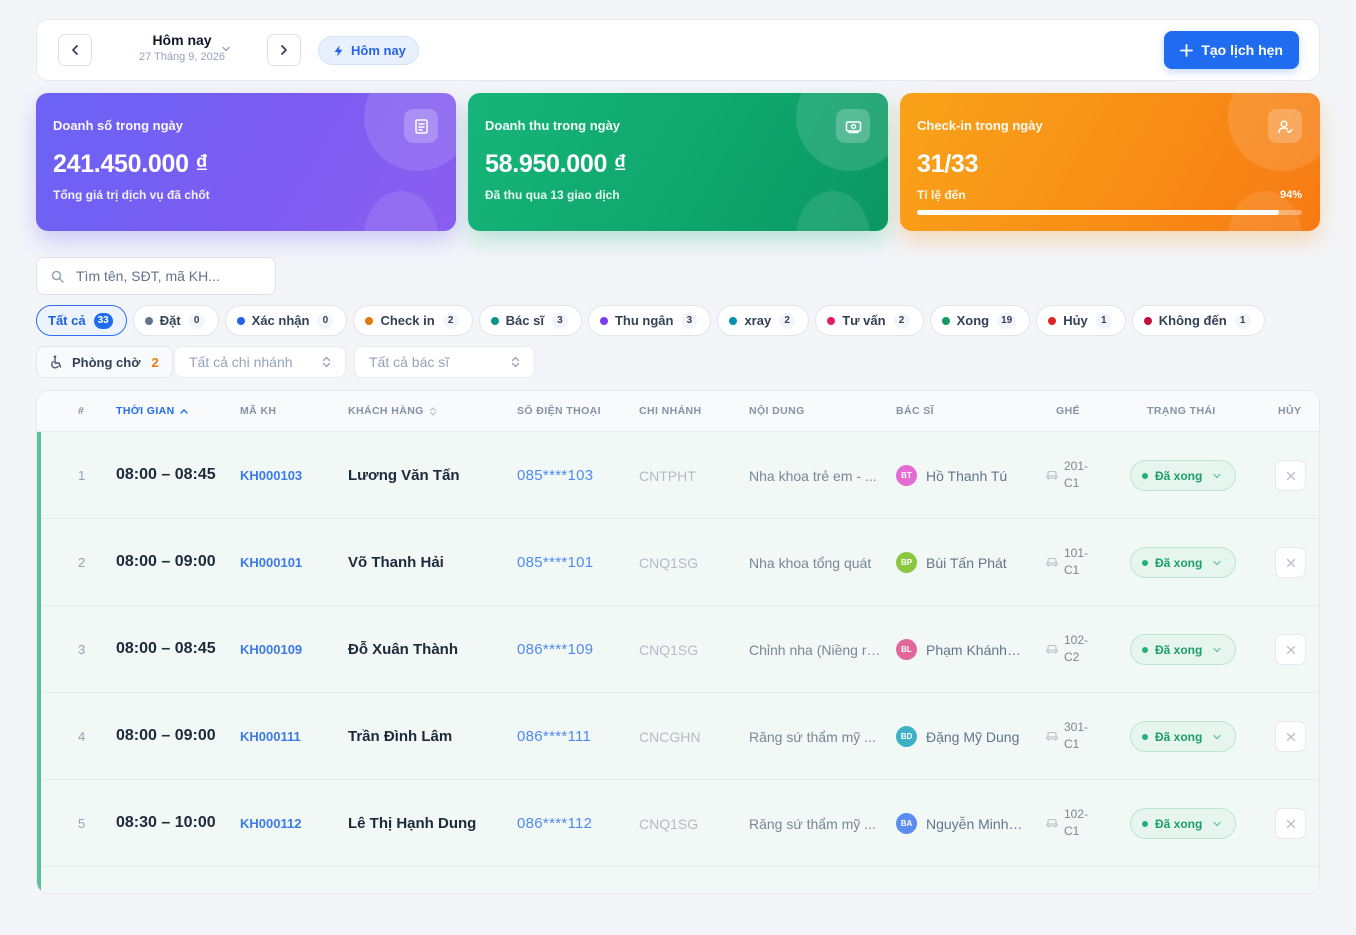  Describe the element at coordinates (392, 411) in the screenshot. I see `col-customer: KHÁCH HÀNG` at that location.